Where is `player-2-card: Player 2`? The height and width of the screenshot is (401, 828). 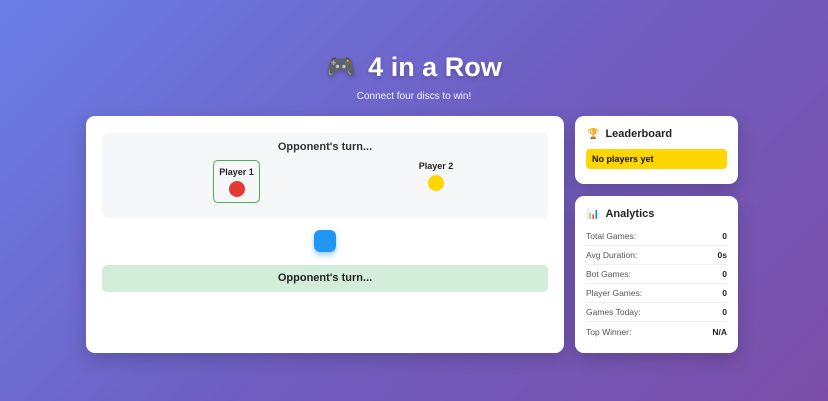 player-2-card: Player 2 is located at coordinates (436, 179).